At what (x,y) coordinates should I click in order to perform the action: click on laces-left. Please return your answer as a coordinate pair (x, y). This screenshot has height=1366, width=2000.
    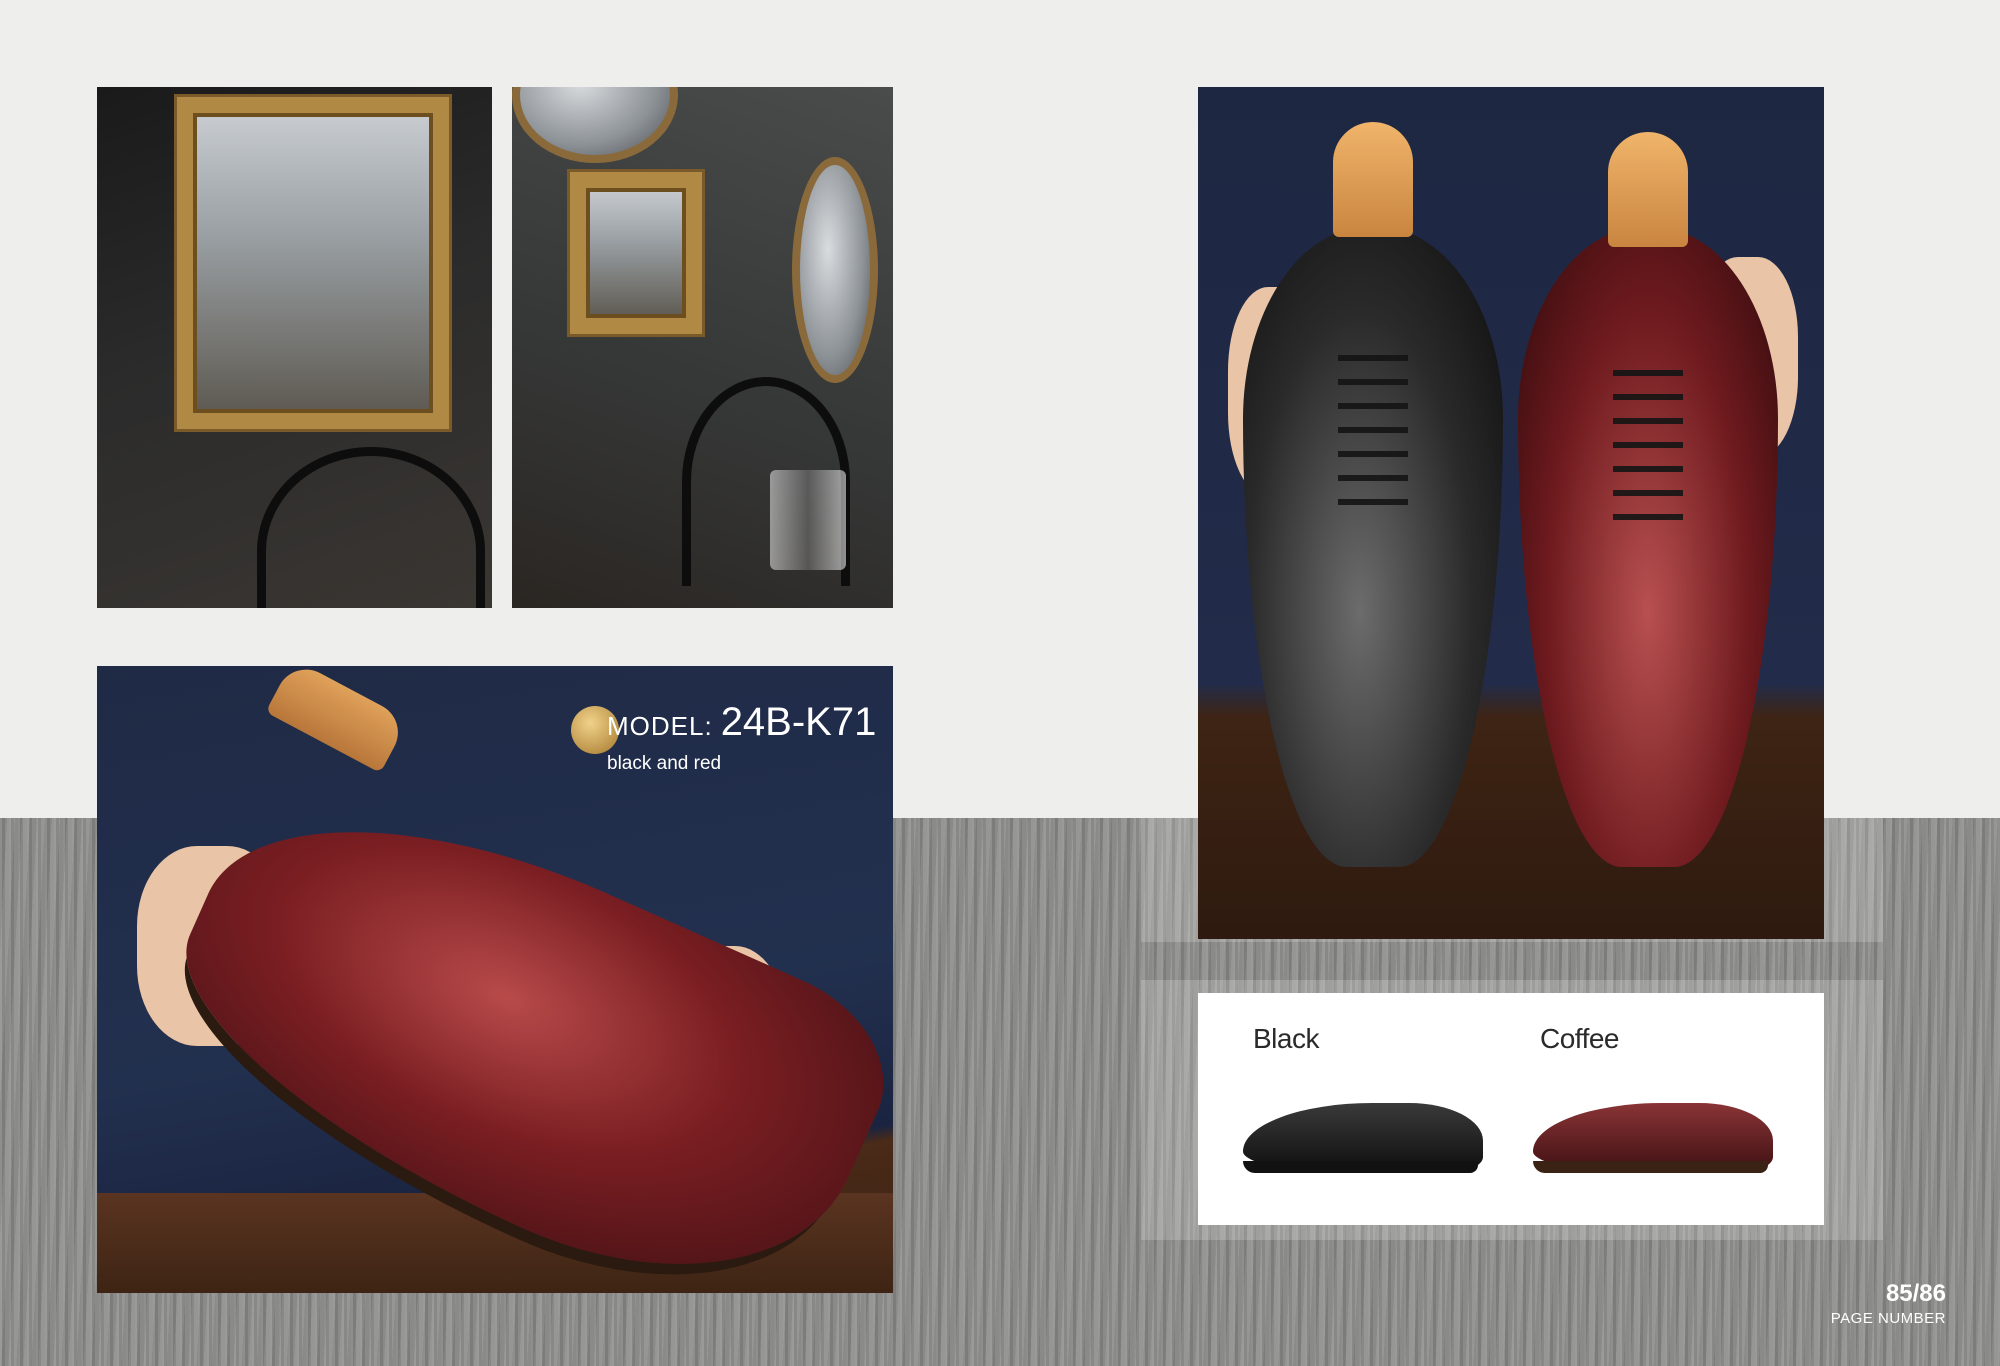
    Looking at the image, I should click on (1373, 422).